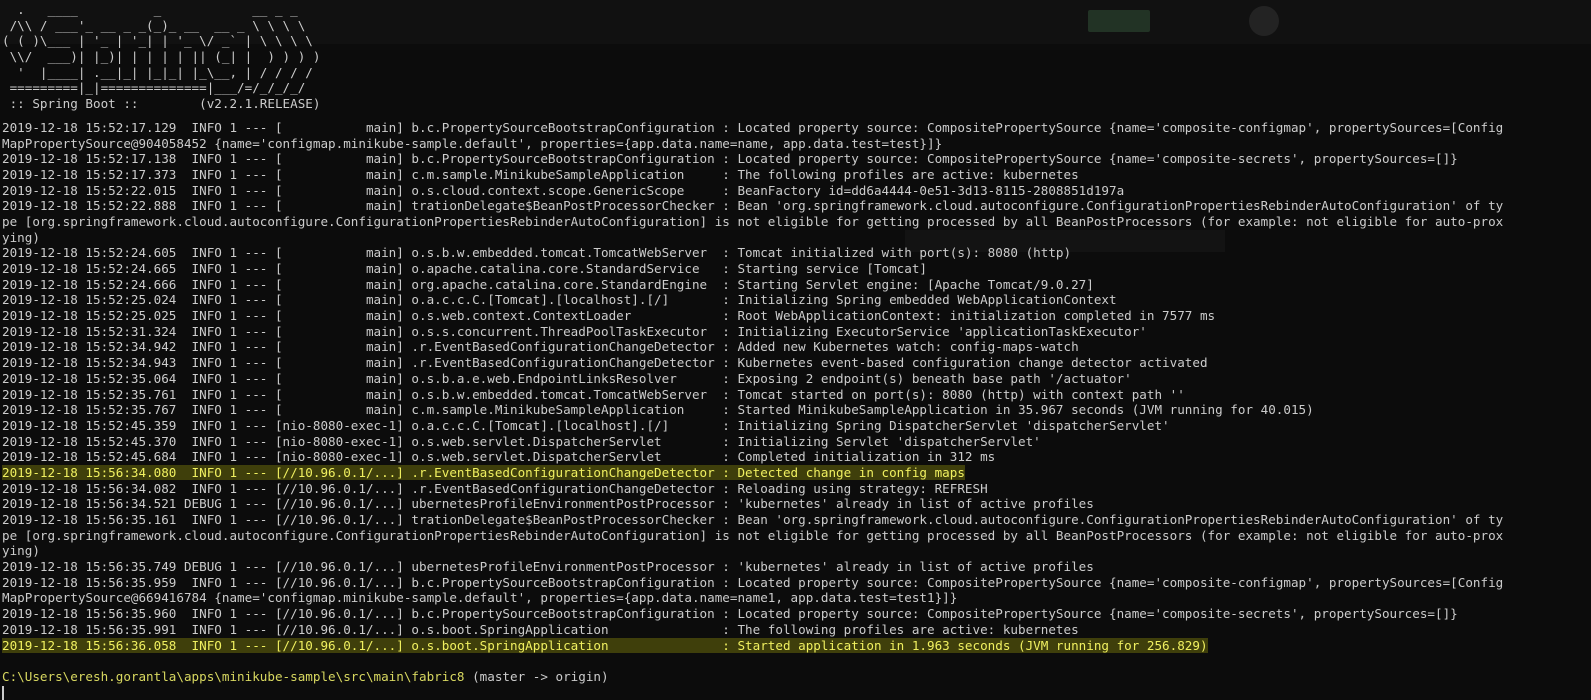 This screenshot has height=700, width=1591. I want to click on prompt-branch: (master -> origin), so click(536, 676).